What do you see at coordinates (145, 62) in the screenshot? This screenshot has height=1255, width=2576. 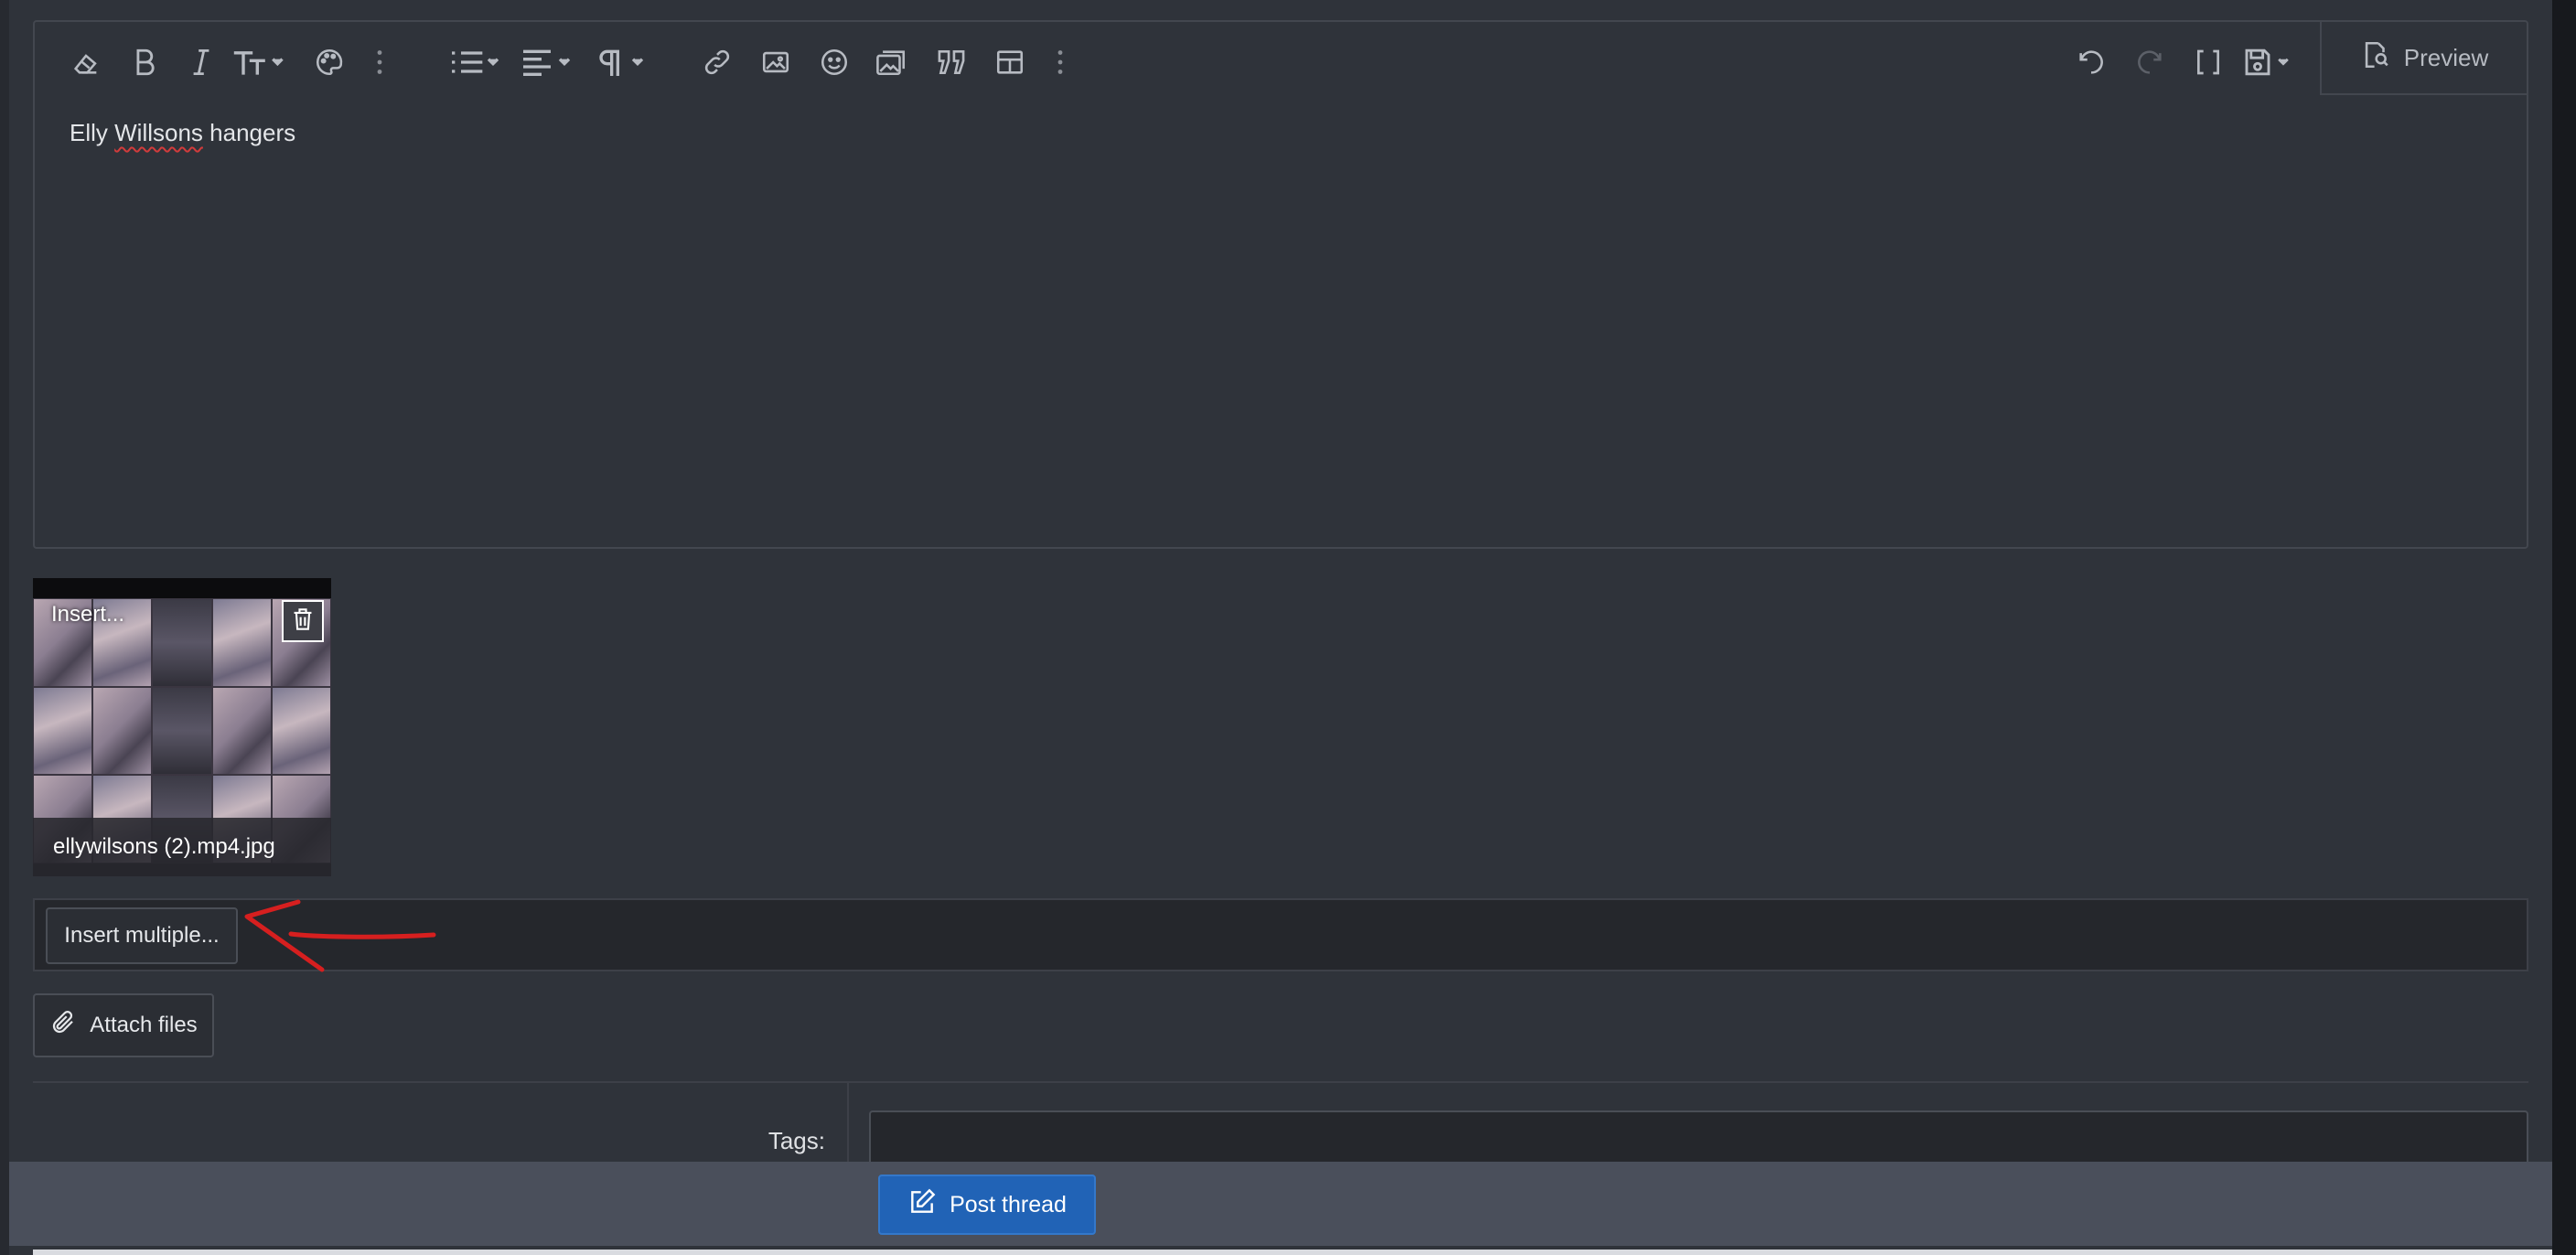 I see `bold-icon` at bounding box center [145, 62].